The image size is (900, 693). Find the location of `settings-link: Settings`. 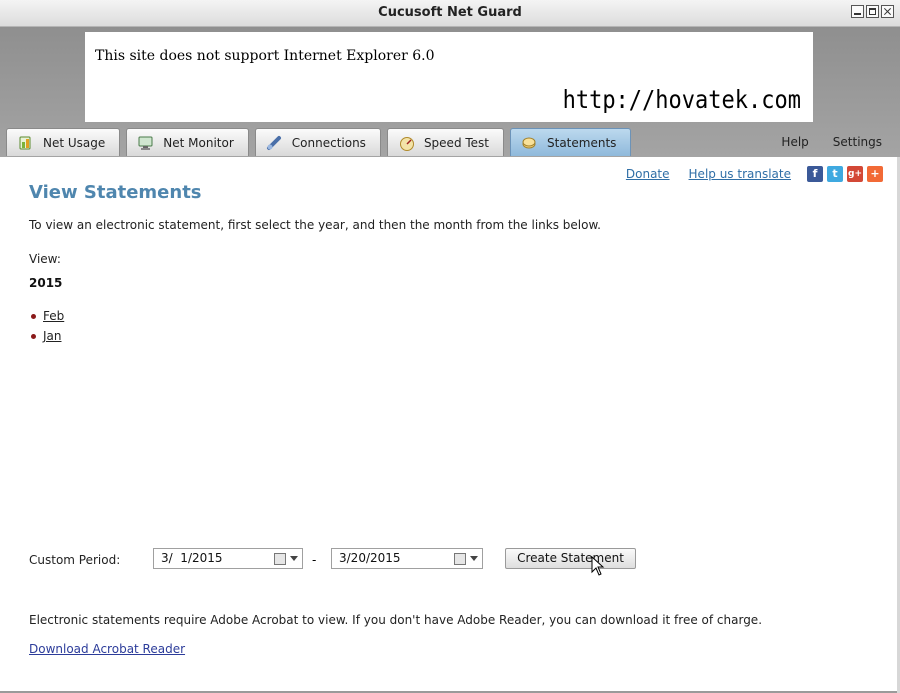

settings-link: Settings is located at coordinates (857, 142).